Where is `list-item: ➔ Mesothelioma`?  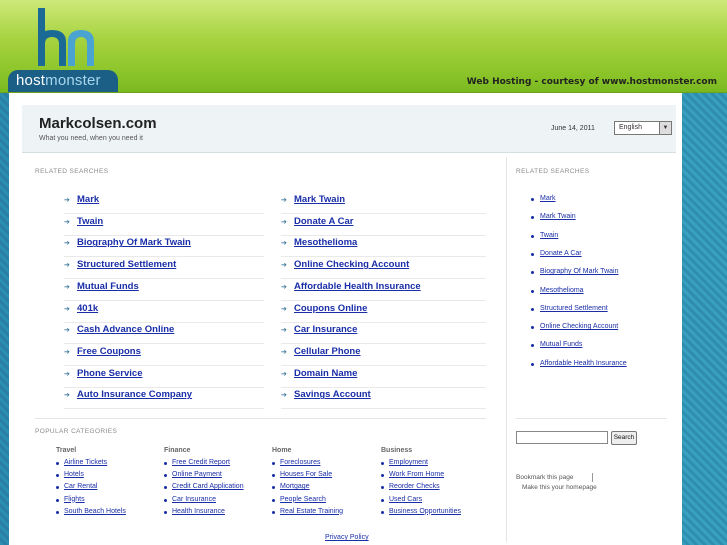
list-item: ➔ Mesothelioma is located at coordinates (383, 247).